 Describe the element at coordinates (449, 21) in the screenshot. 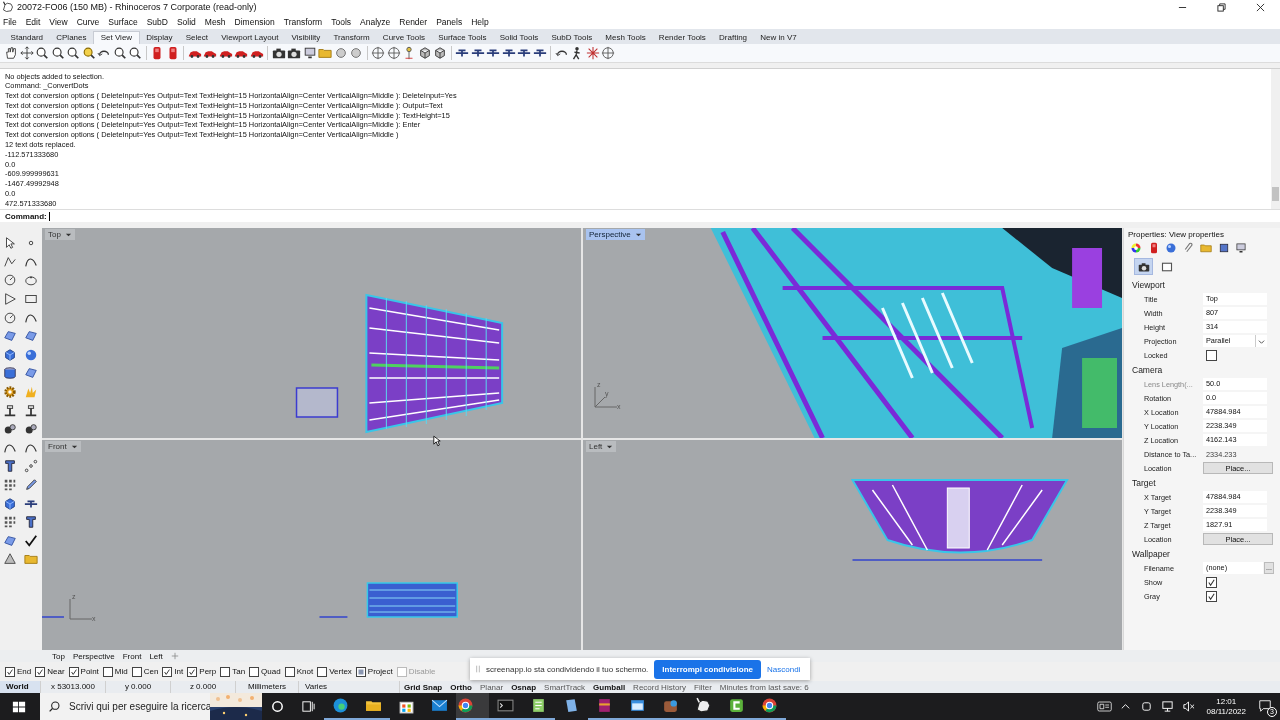

I see `menu-item: Panels` at that location.